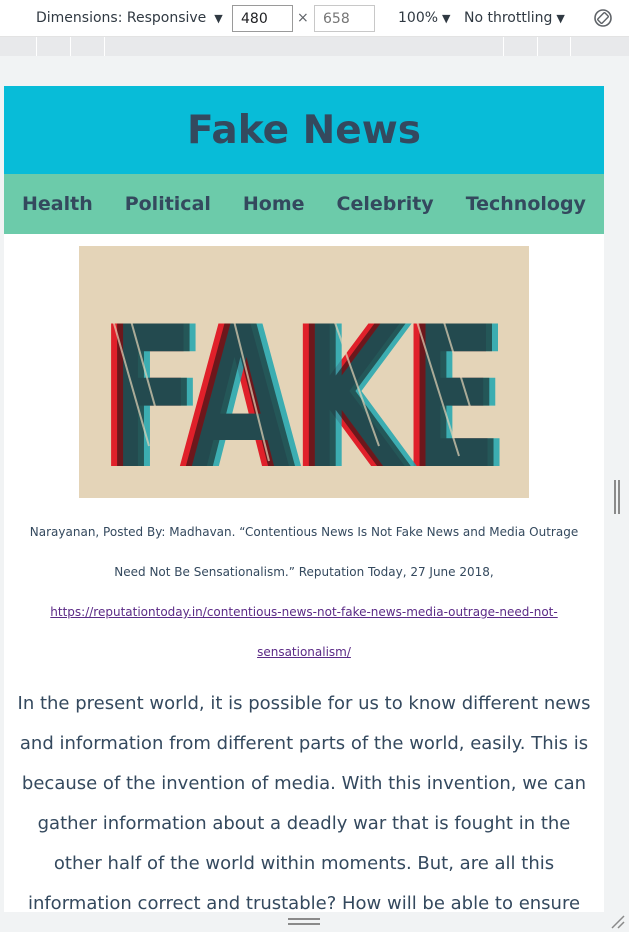 The height and width of the screenshot is (932, 629). I want to click on rotate-icon, so click(603, 18).